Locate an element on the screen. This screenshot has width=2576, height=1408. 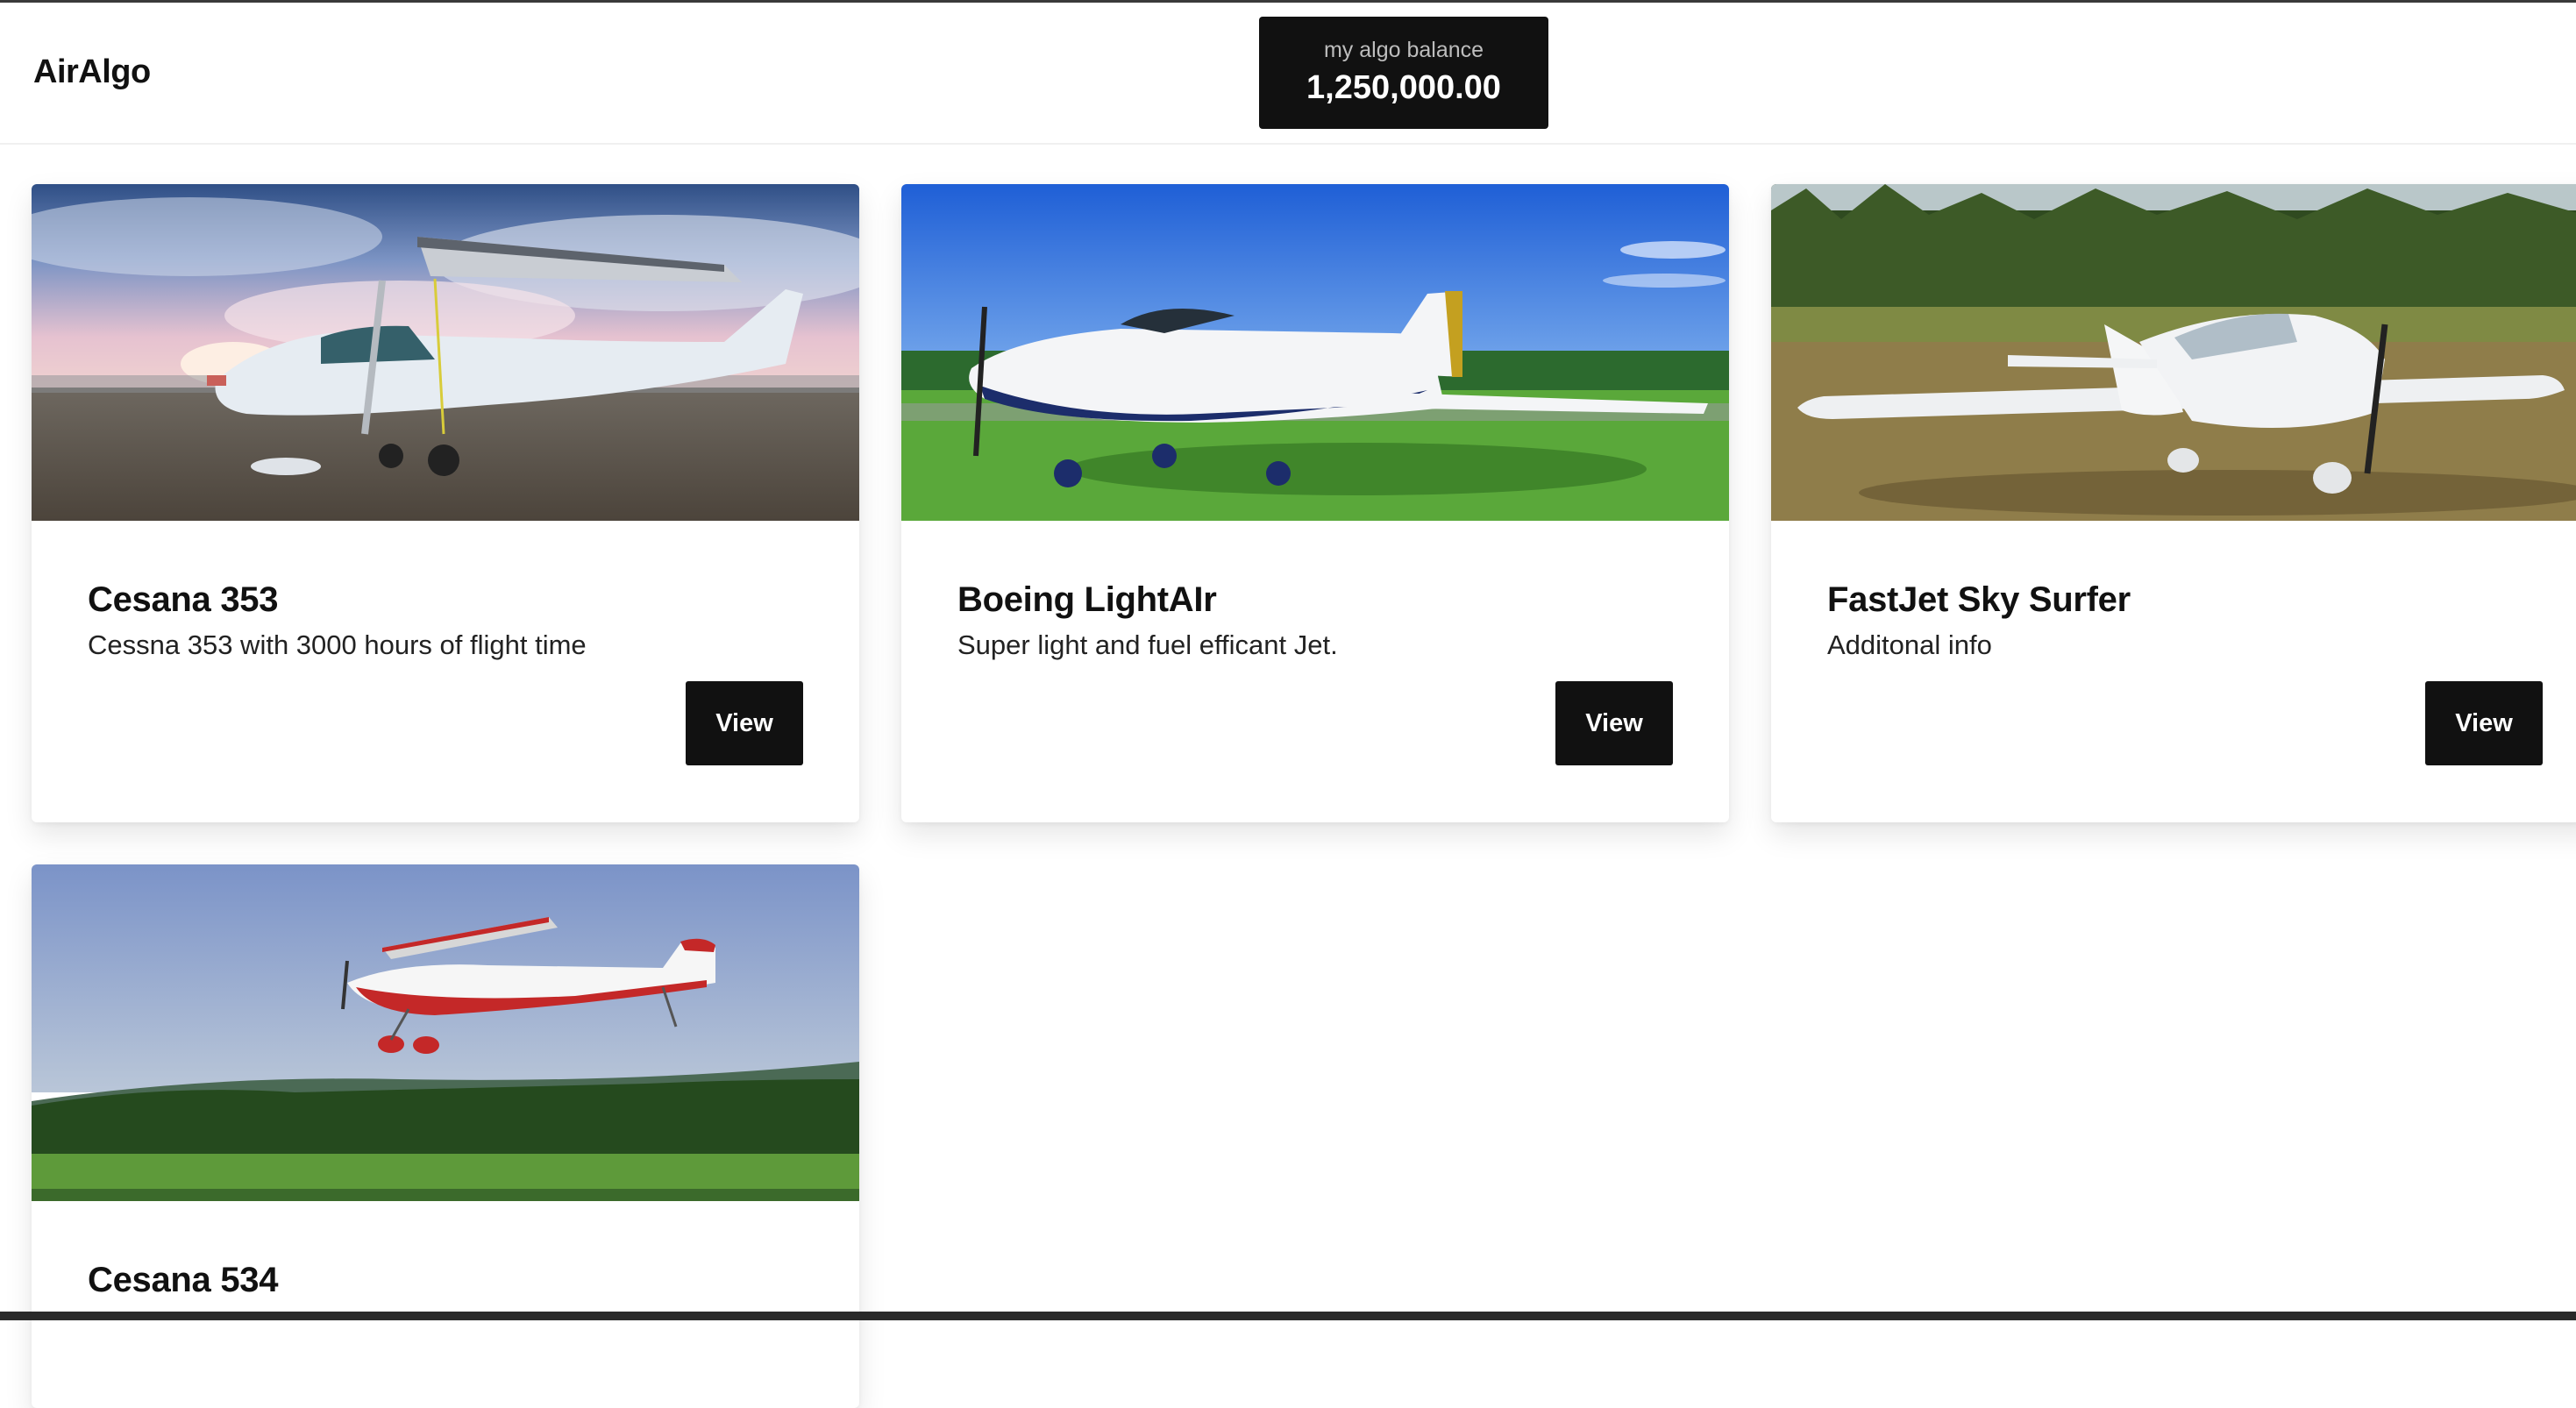
red-white-plane-in-flight-photo is located at coordinates (445, 1032).